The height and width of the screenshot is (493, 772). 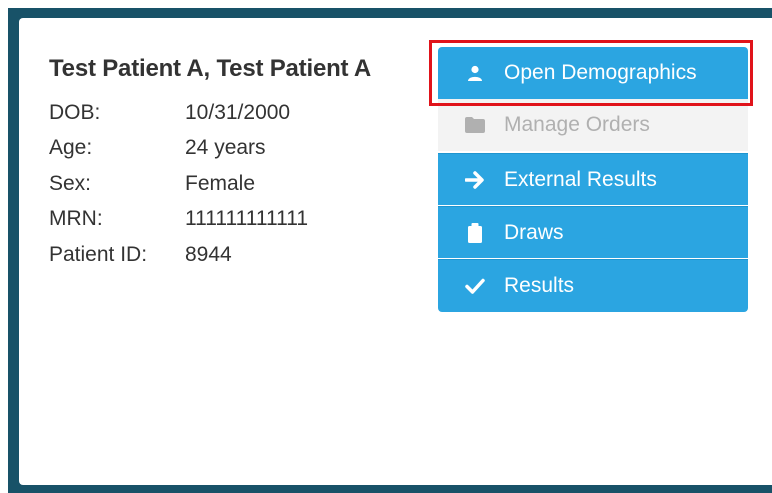 What do you see at coordinates (539, 285) in the screenshot?
I see `results-label: Results` at bounding box center [539, 285].